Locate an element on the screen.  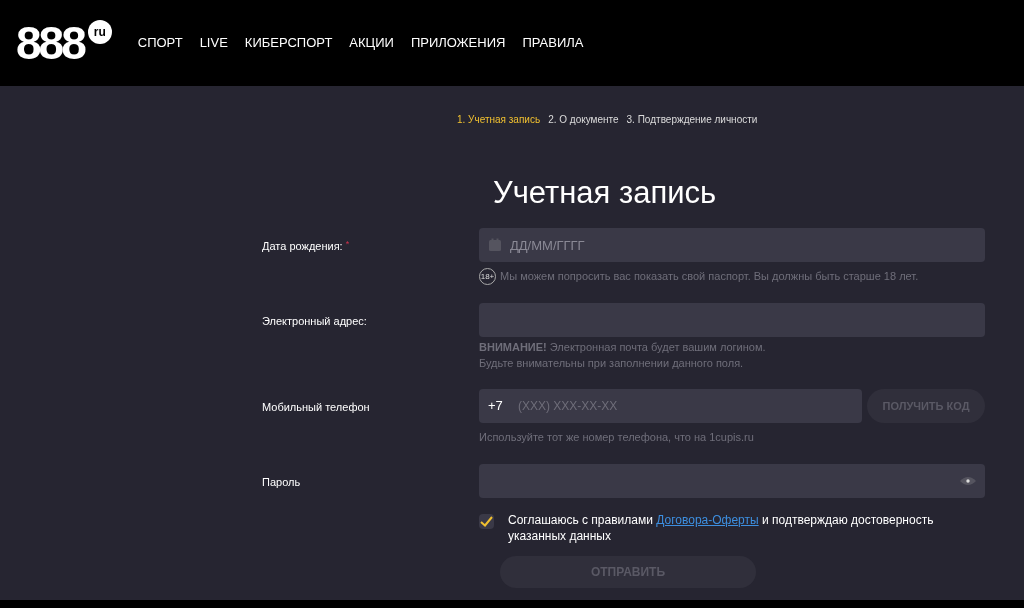
field-label: Мобильный телефон is located at coordinates (316, 407).